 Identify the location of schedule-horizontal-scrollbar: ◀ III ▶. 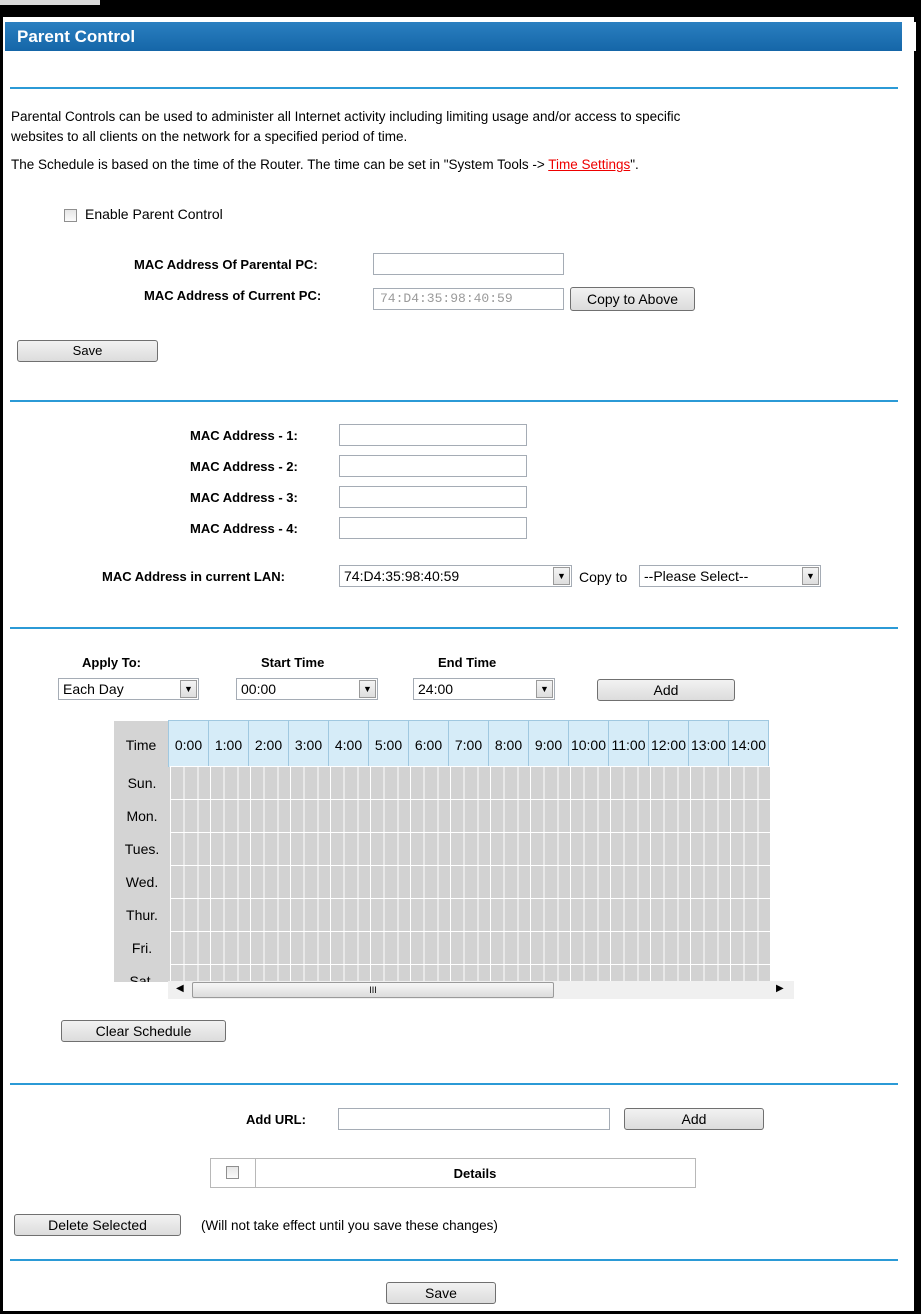
(481, 990).